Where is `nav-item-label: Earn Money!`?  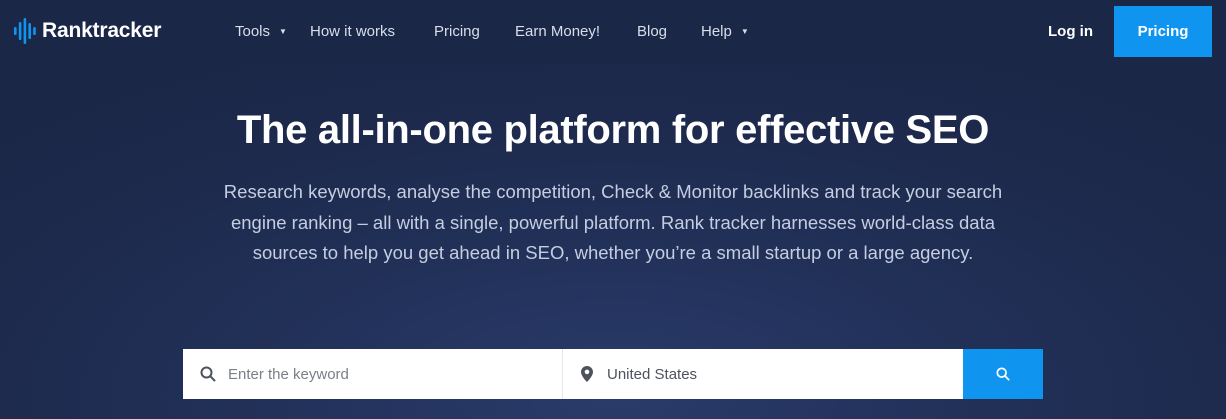 nav-item-label: Earn Money! is located at coordinates (558, 31).